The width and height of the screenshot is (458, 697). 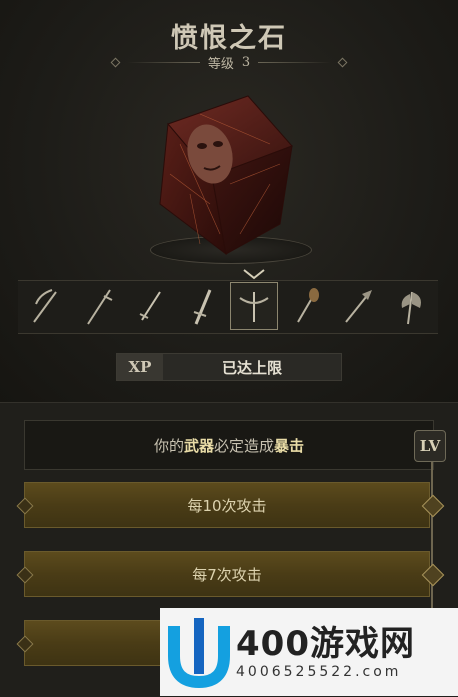 I want to click on weapon-slot-greatsword, so click(x=202, y=306).